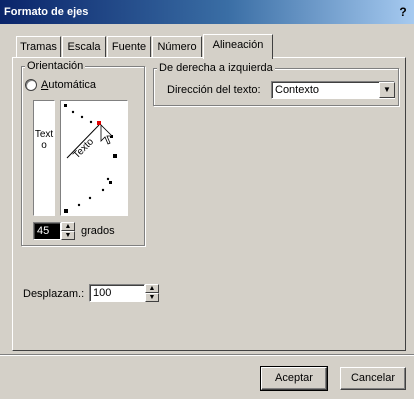 Image resolution: width=414 pixels, height=399 pixels. Describe the element at coordinates (83, 148) in the screenshot. I see `rotated-text-sample: Texto` at that location.